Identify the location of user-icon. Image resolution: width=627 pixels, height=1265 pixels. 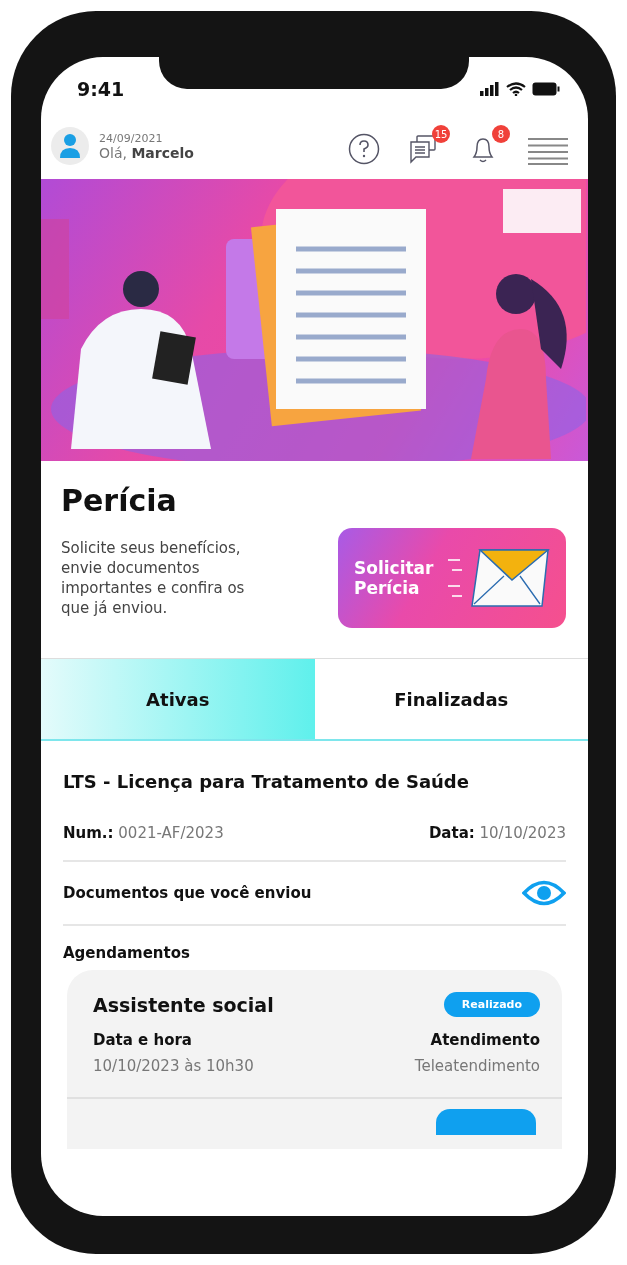
(70, 146).